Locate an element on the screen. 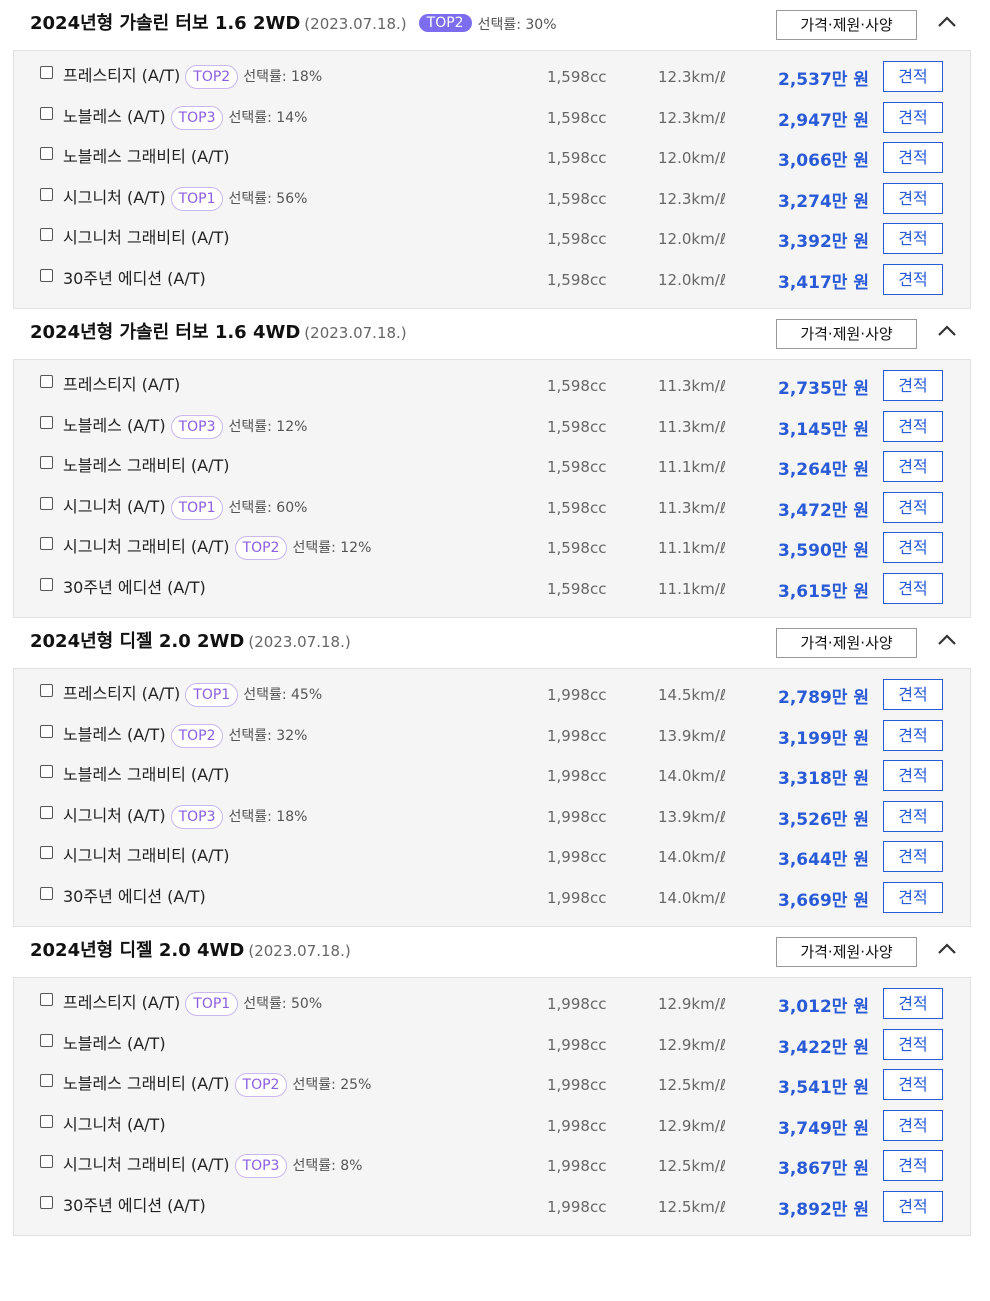 The width and height of the screenshot is (990, 1301). selection-rate: 선택률: 32% is located at coordinates (268, 735).